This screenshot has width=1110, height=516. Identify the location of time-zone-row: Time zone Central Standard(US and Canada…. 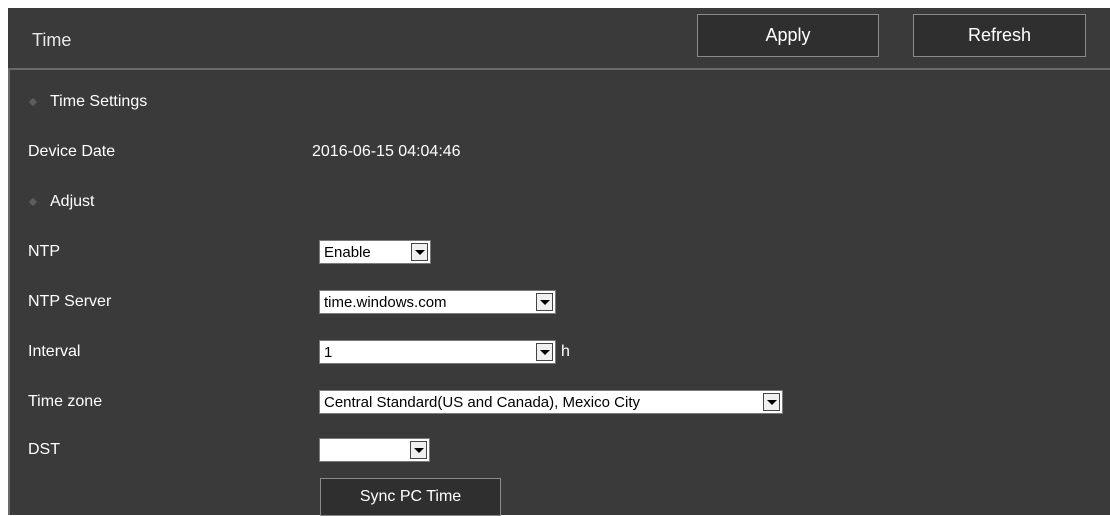
(560, 402).